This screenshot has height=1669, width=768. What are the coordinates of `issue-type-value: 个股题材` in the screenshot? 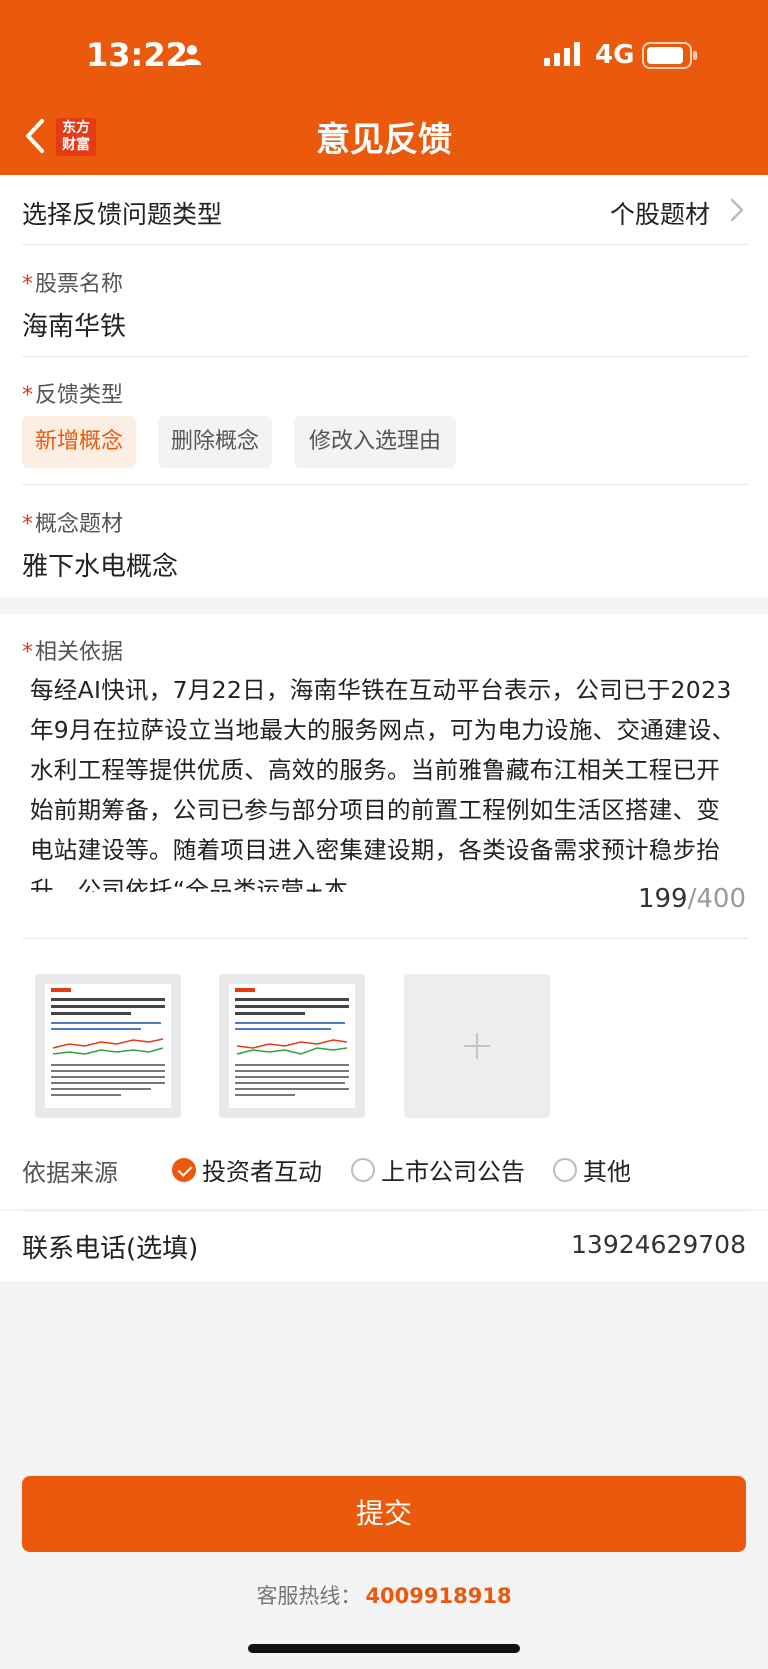 It's located at (660, 213).